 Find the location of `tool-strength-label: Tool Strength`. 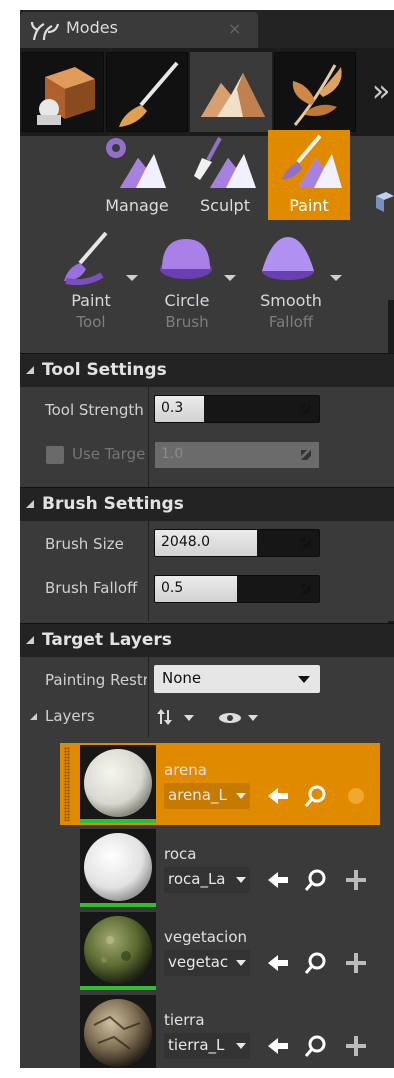

tool-strength-label: Tool Strength is located at coordinates (94, 410).